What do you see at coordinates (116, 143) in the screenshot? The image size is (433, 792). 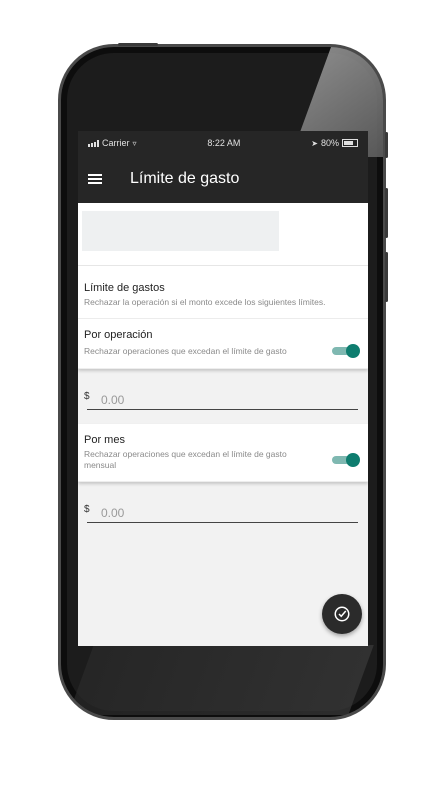 I see `carrier-label: Carrier` at bounding box center [116, 143].